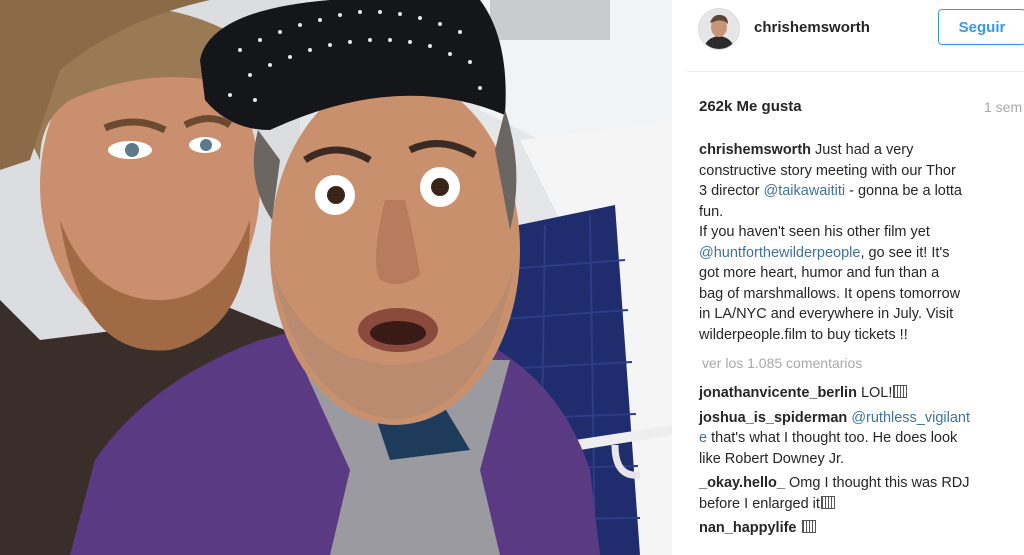 The image size is (1024, 555). What do you see at coordinates (742, 483) in the screenshot?
I see `comment-username: _okay.hello_` at bounding box center [742, 483].